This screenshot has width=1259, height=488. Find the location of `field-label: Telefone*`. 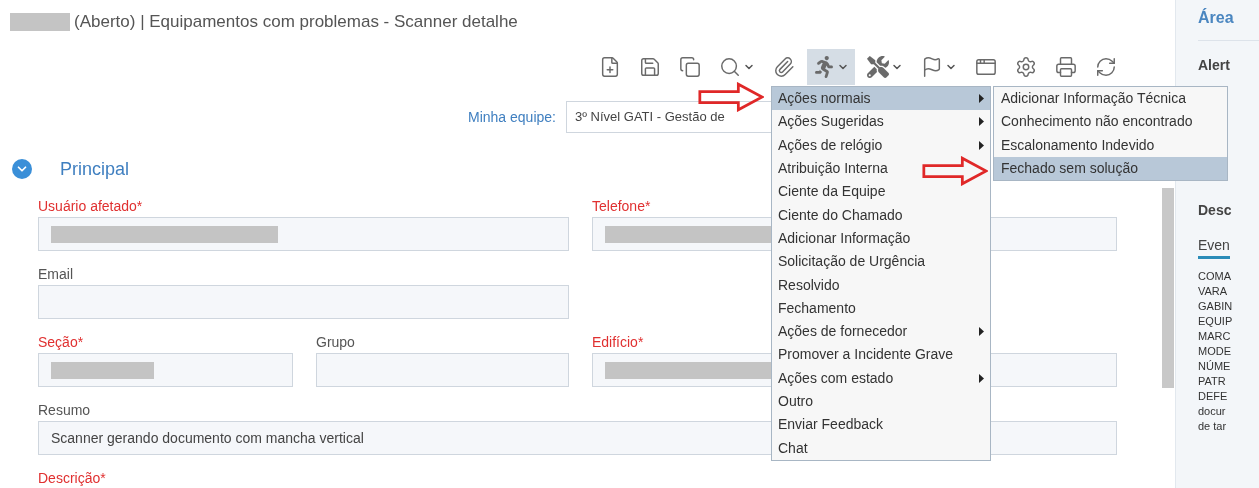

field-label: Telefone* is located at coordinates (621, 206).